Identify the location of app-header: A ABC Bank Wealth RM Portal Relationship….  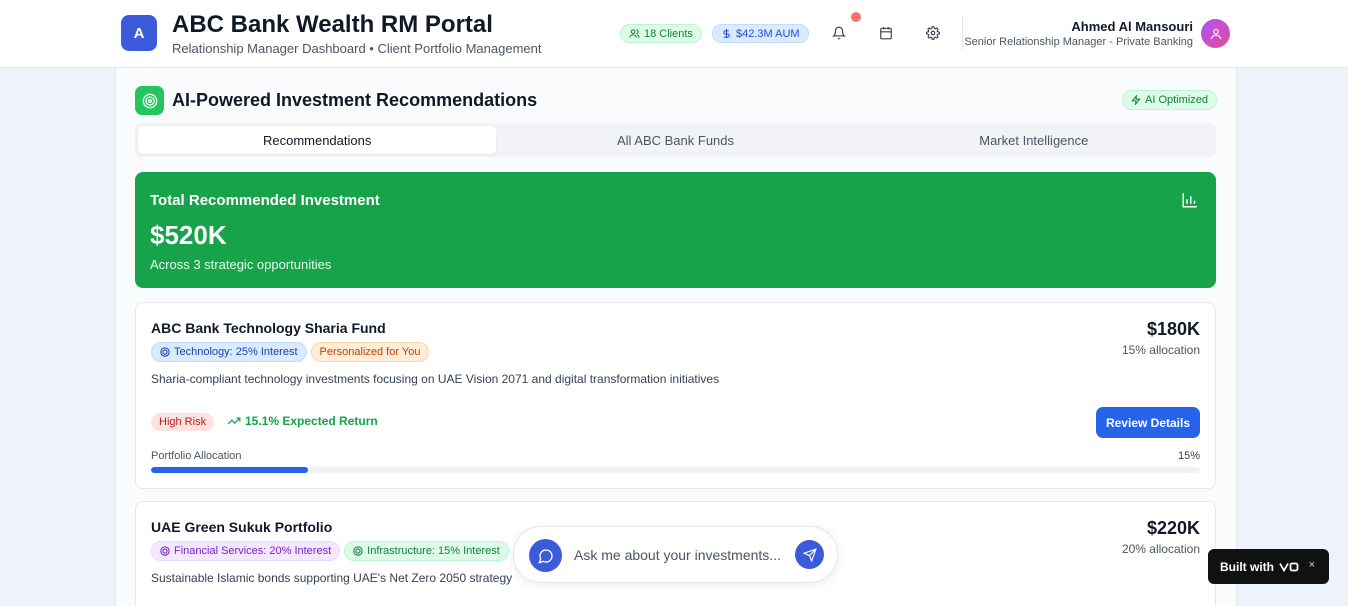
(674, 34).